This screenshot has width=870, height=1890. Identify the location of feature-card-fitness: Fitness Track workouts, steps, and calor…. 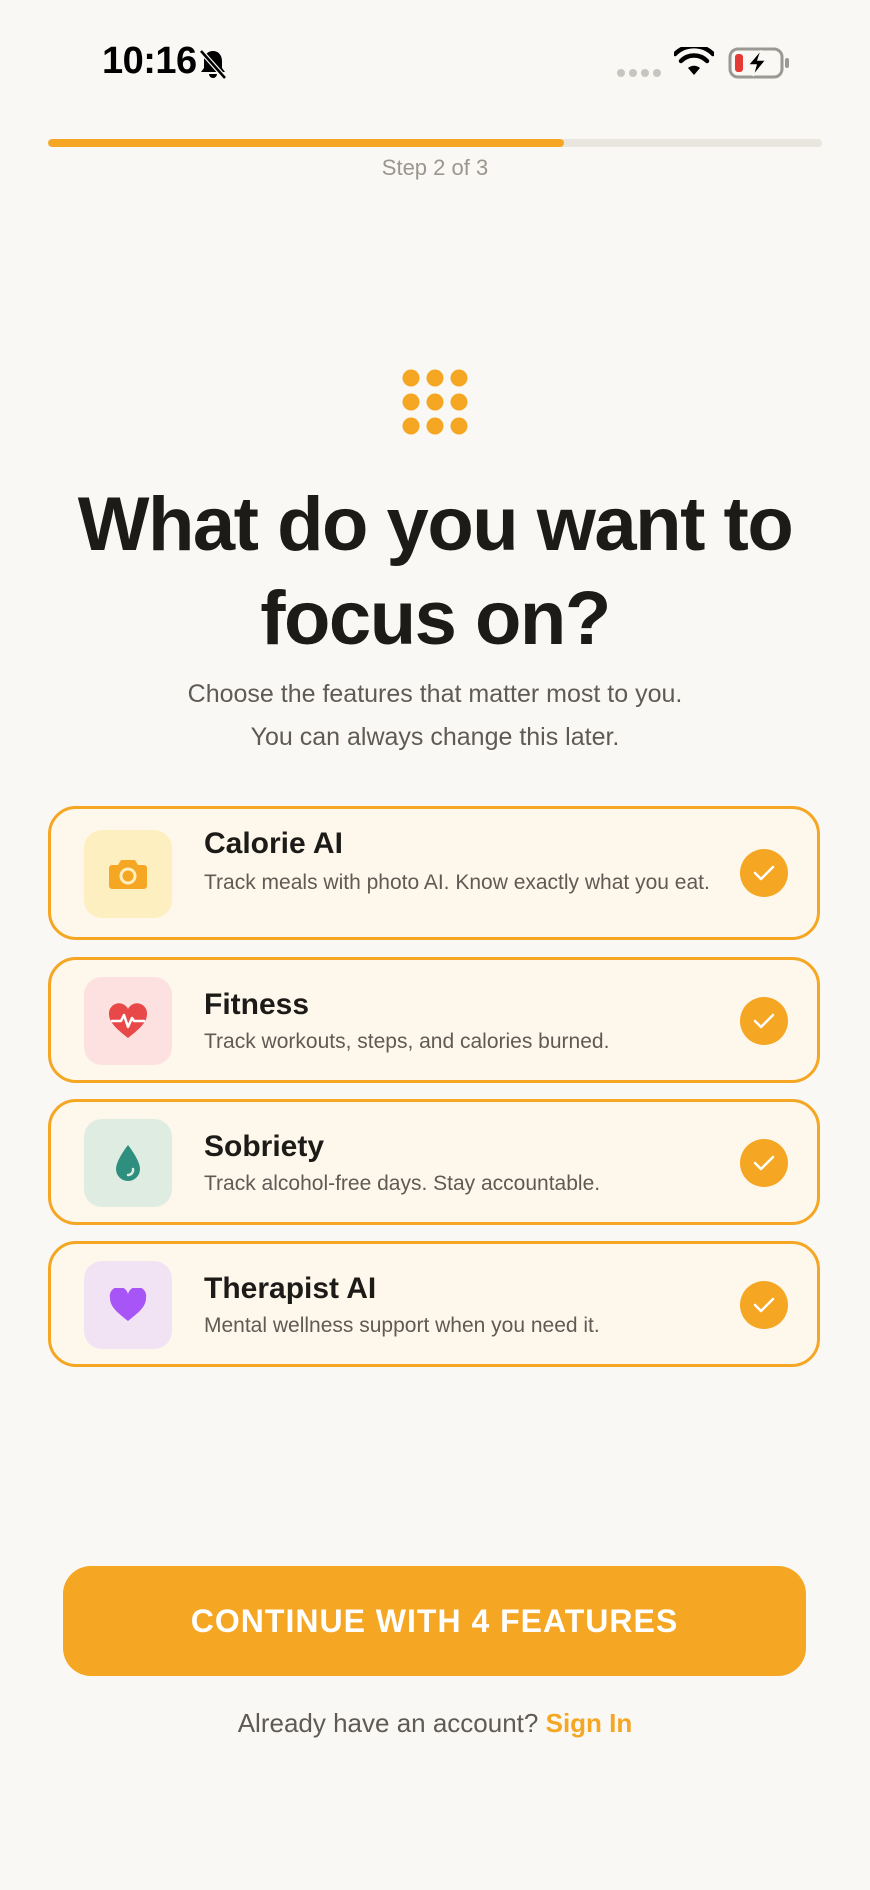
(434, 1020).